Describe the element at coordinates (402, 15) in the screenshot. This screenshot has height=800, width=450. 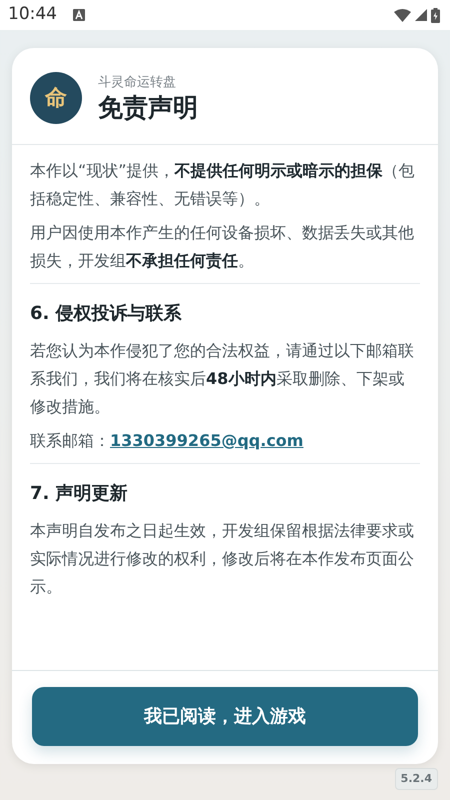
I see `wifi-icon` at that location.